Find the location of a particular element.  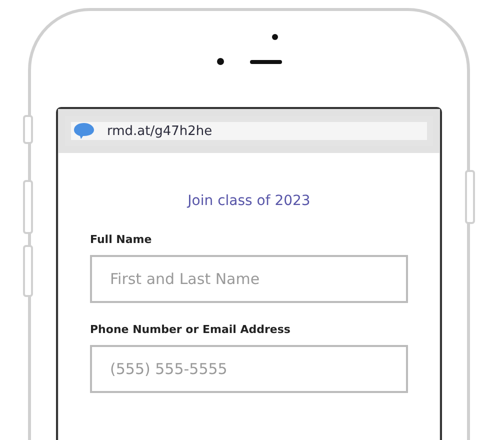

field-label: Phone Number or Email Address is located at coordinates (191, 329).